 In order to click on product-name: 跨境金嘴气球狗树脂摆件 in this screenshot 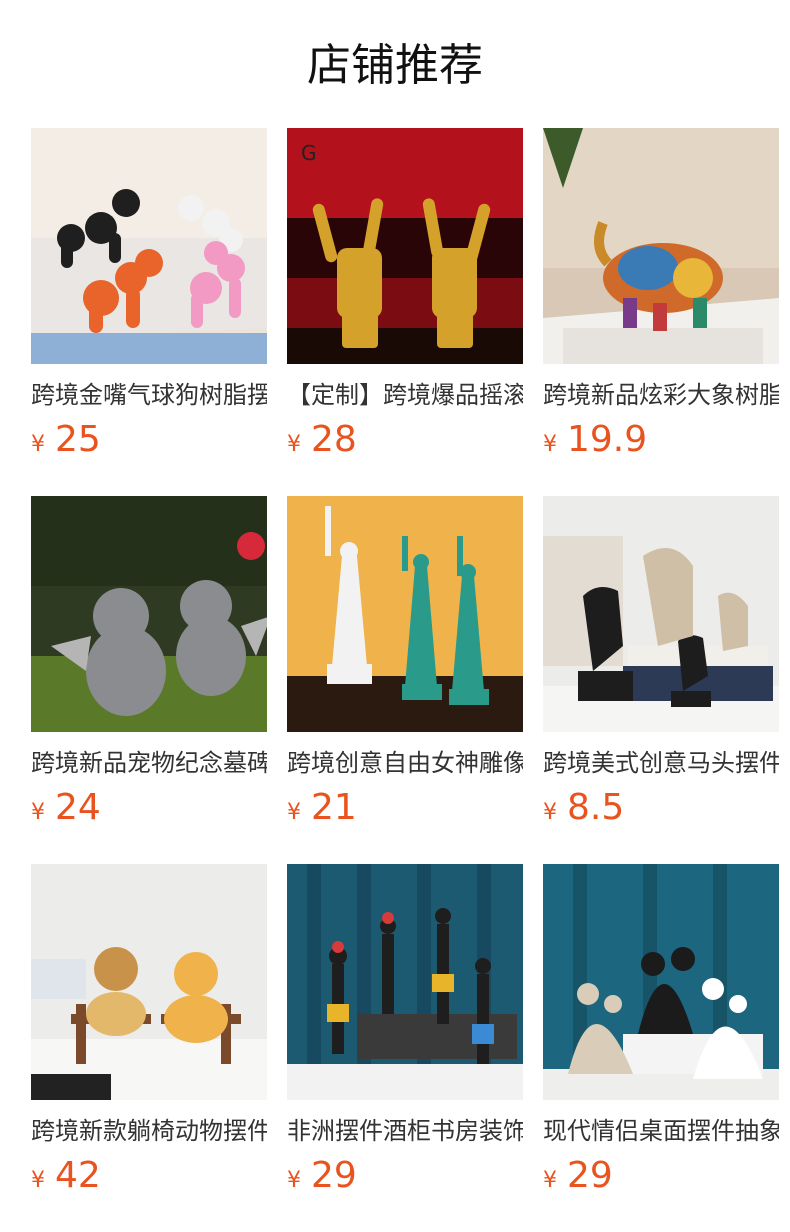, I will do `click(149, 395)`.